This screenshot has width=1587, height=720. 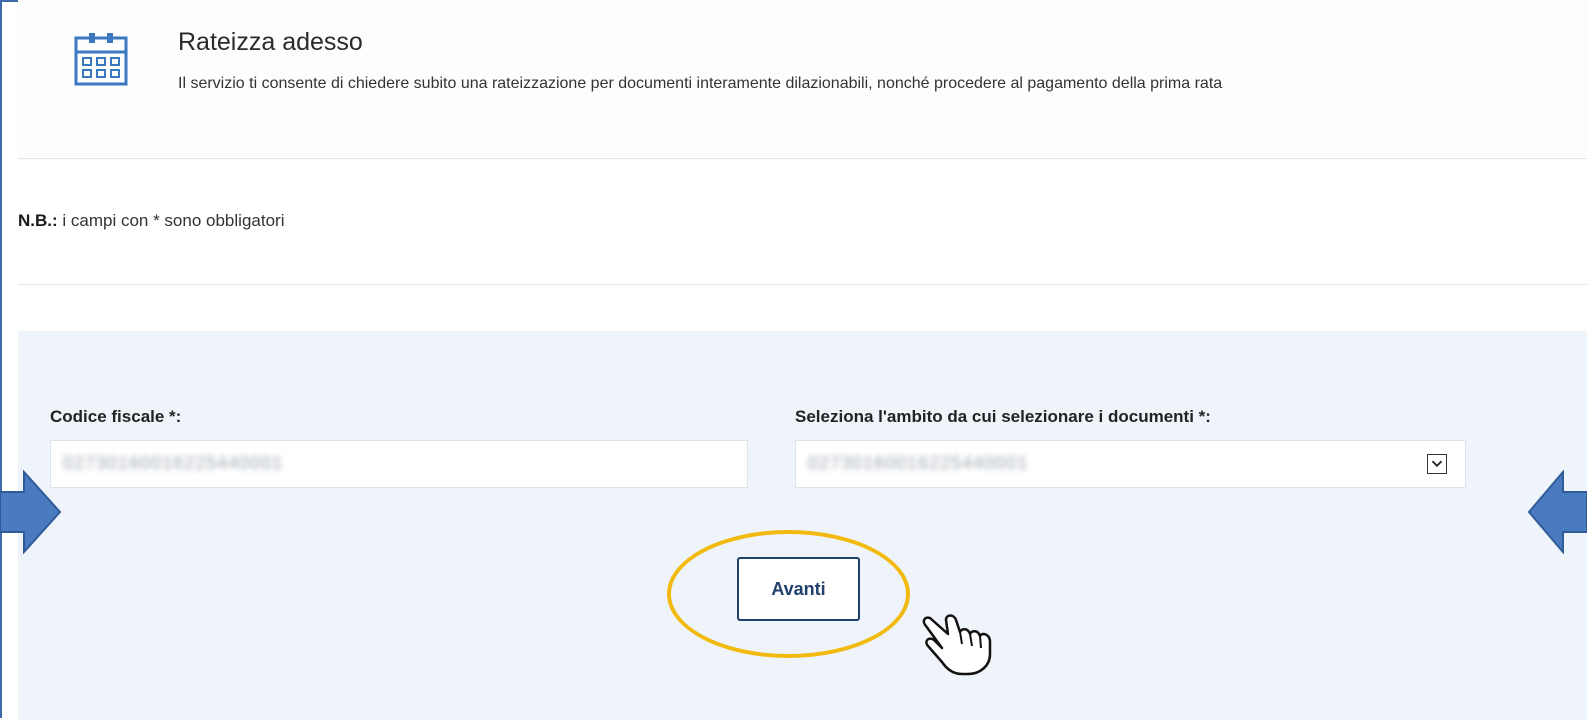 I want to click on page-title: Rateizza adesso, so click(x=270, y=42).